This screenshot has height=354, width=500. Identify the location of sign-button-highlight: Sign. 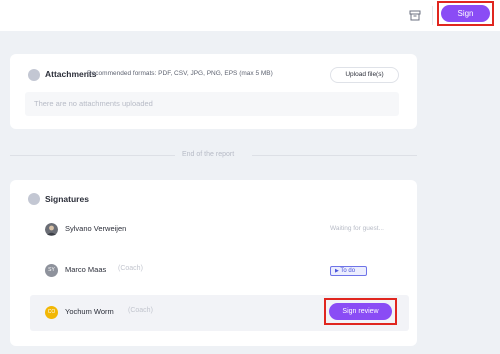
(465, 13).